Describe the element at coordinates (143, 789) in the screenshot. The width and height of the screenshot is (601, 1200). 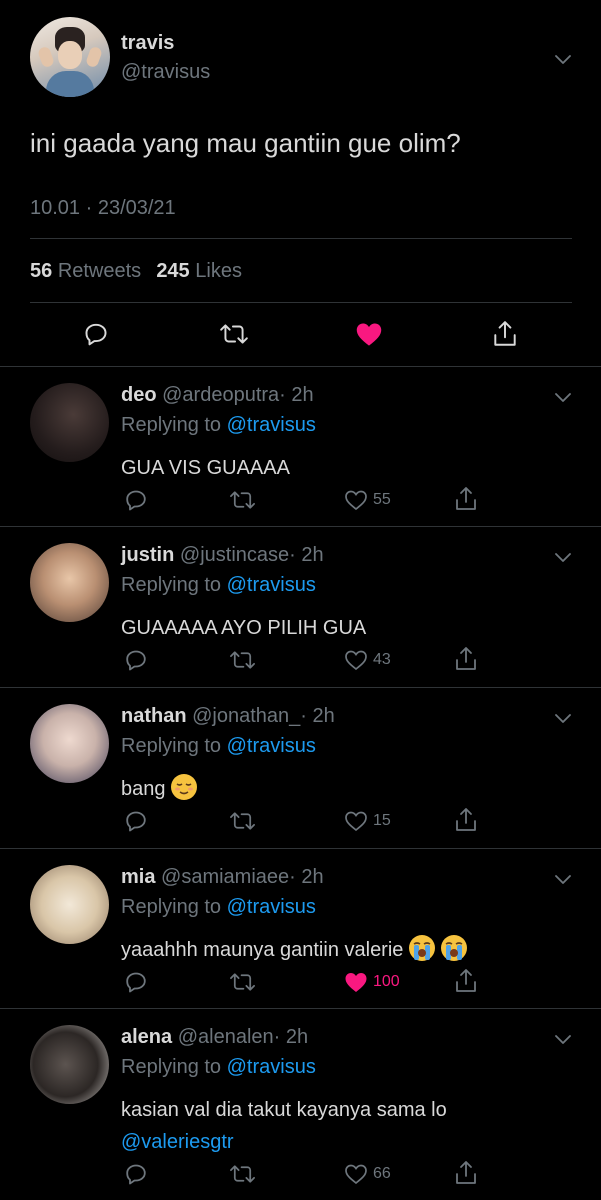
I see `reply-text: bang` at that location.